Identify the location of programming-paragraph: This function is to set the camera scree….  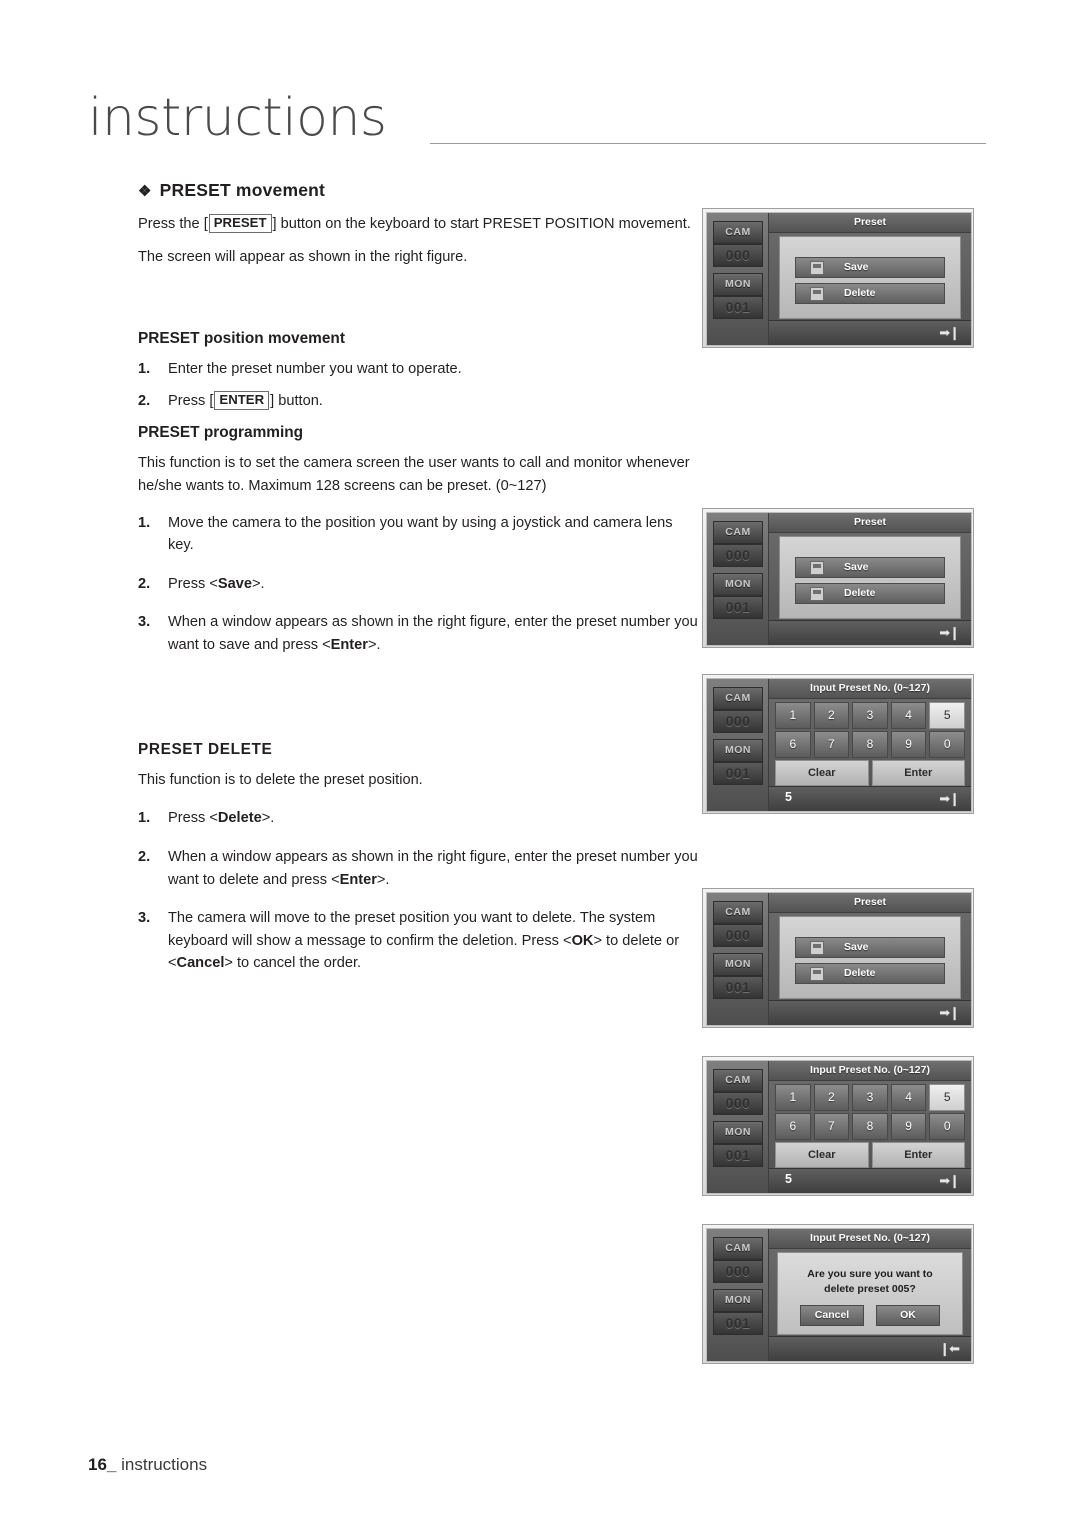
(414, 475).